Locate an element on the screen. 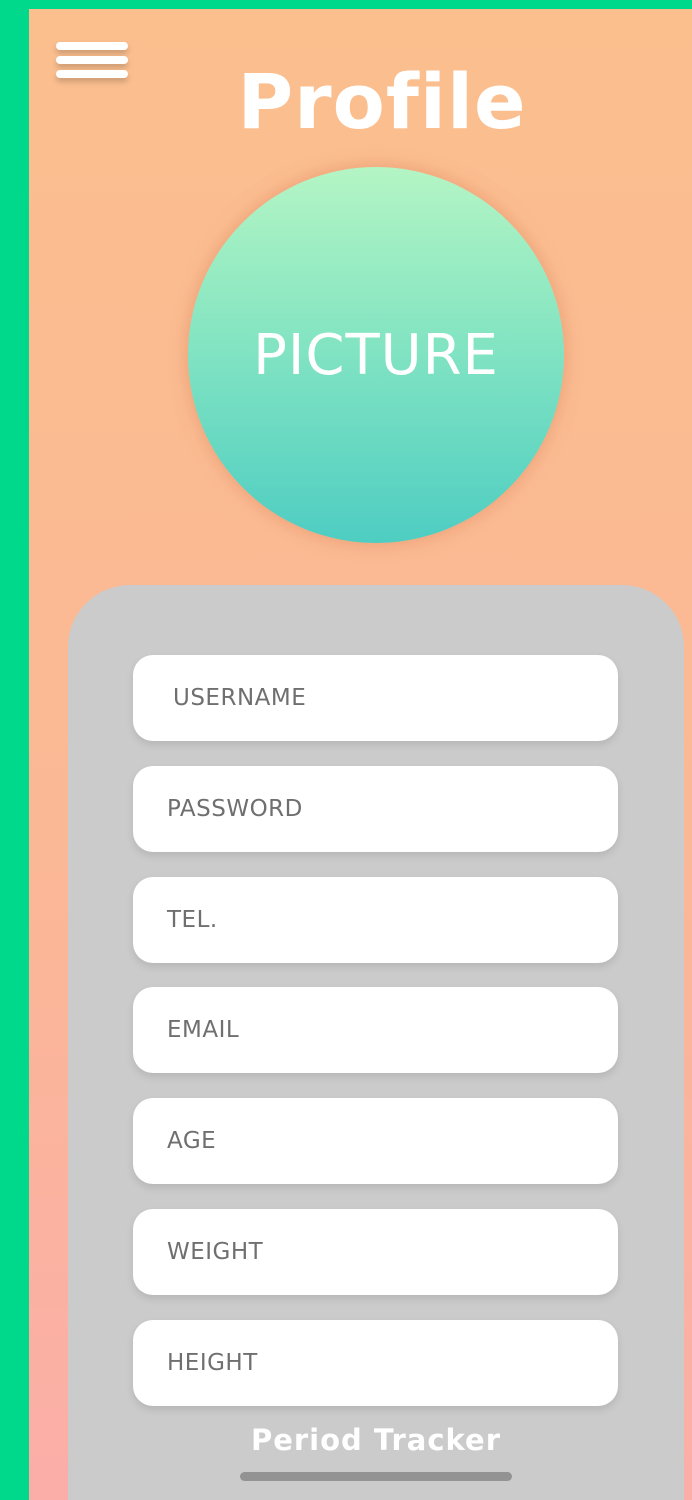 Image resolution: width=692 pixels, height=1500 pixels. username-field: USERNAME is located at coordinates (375, 698).